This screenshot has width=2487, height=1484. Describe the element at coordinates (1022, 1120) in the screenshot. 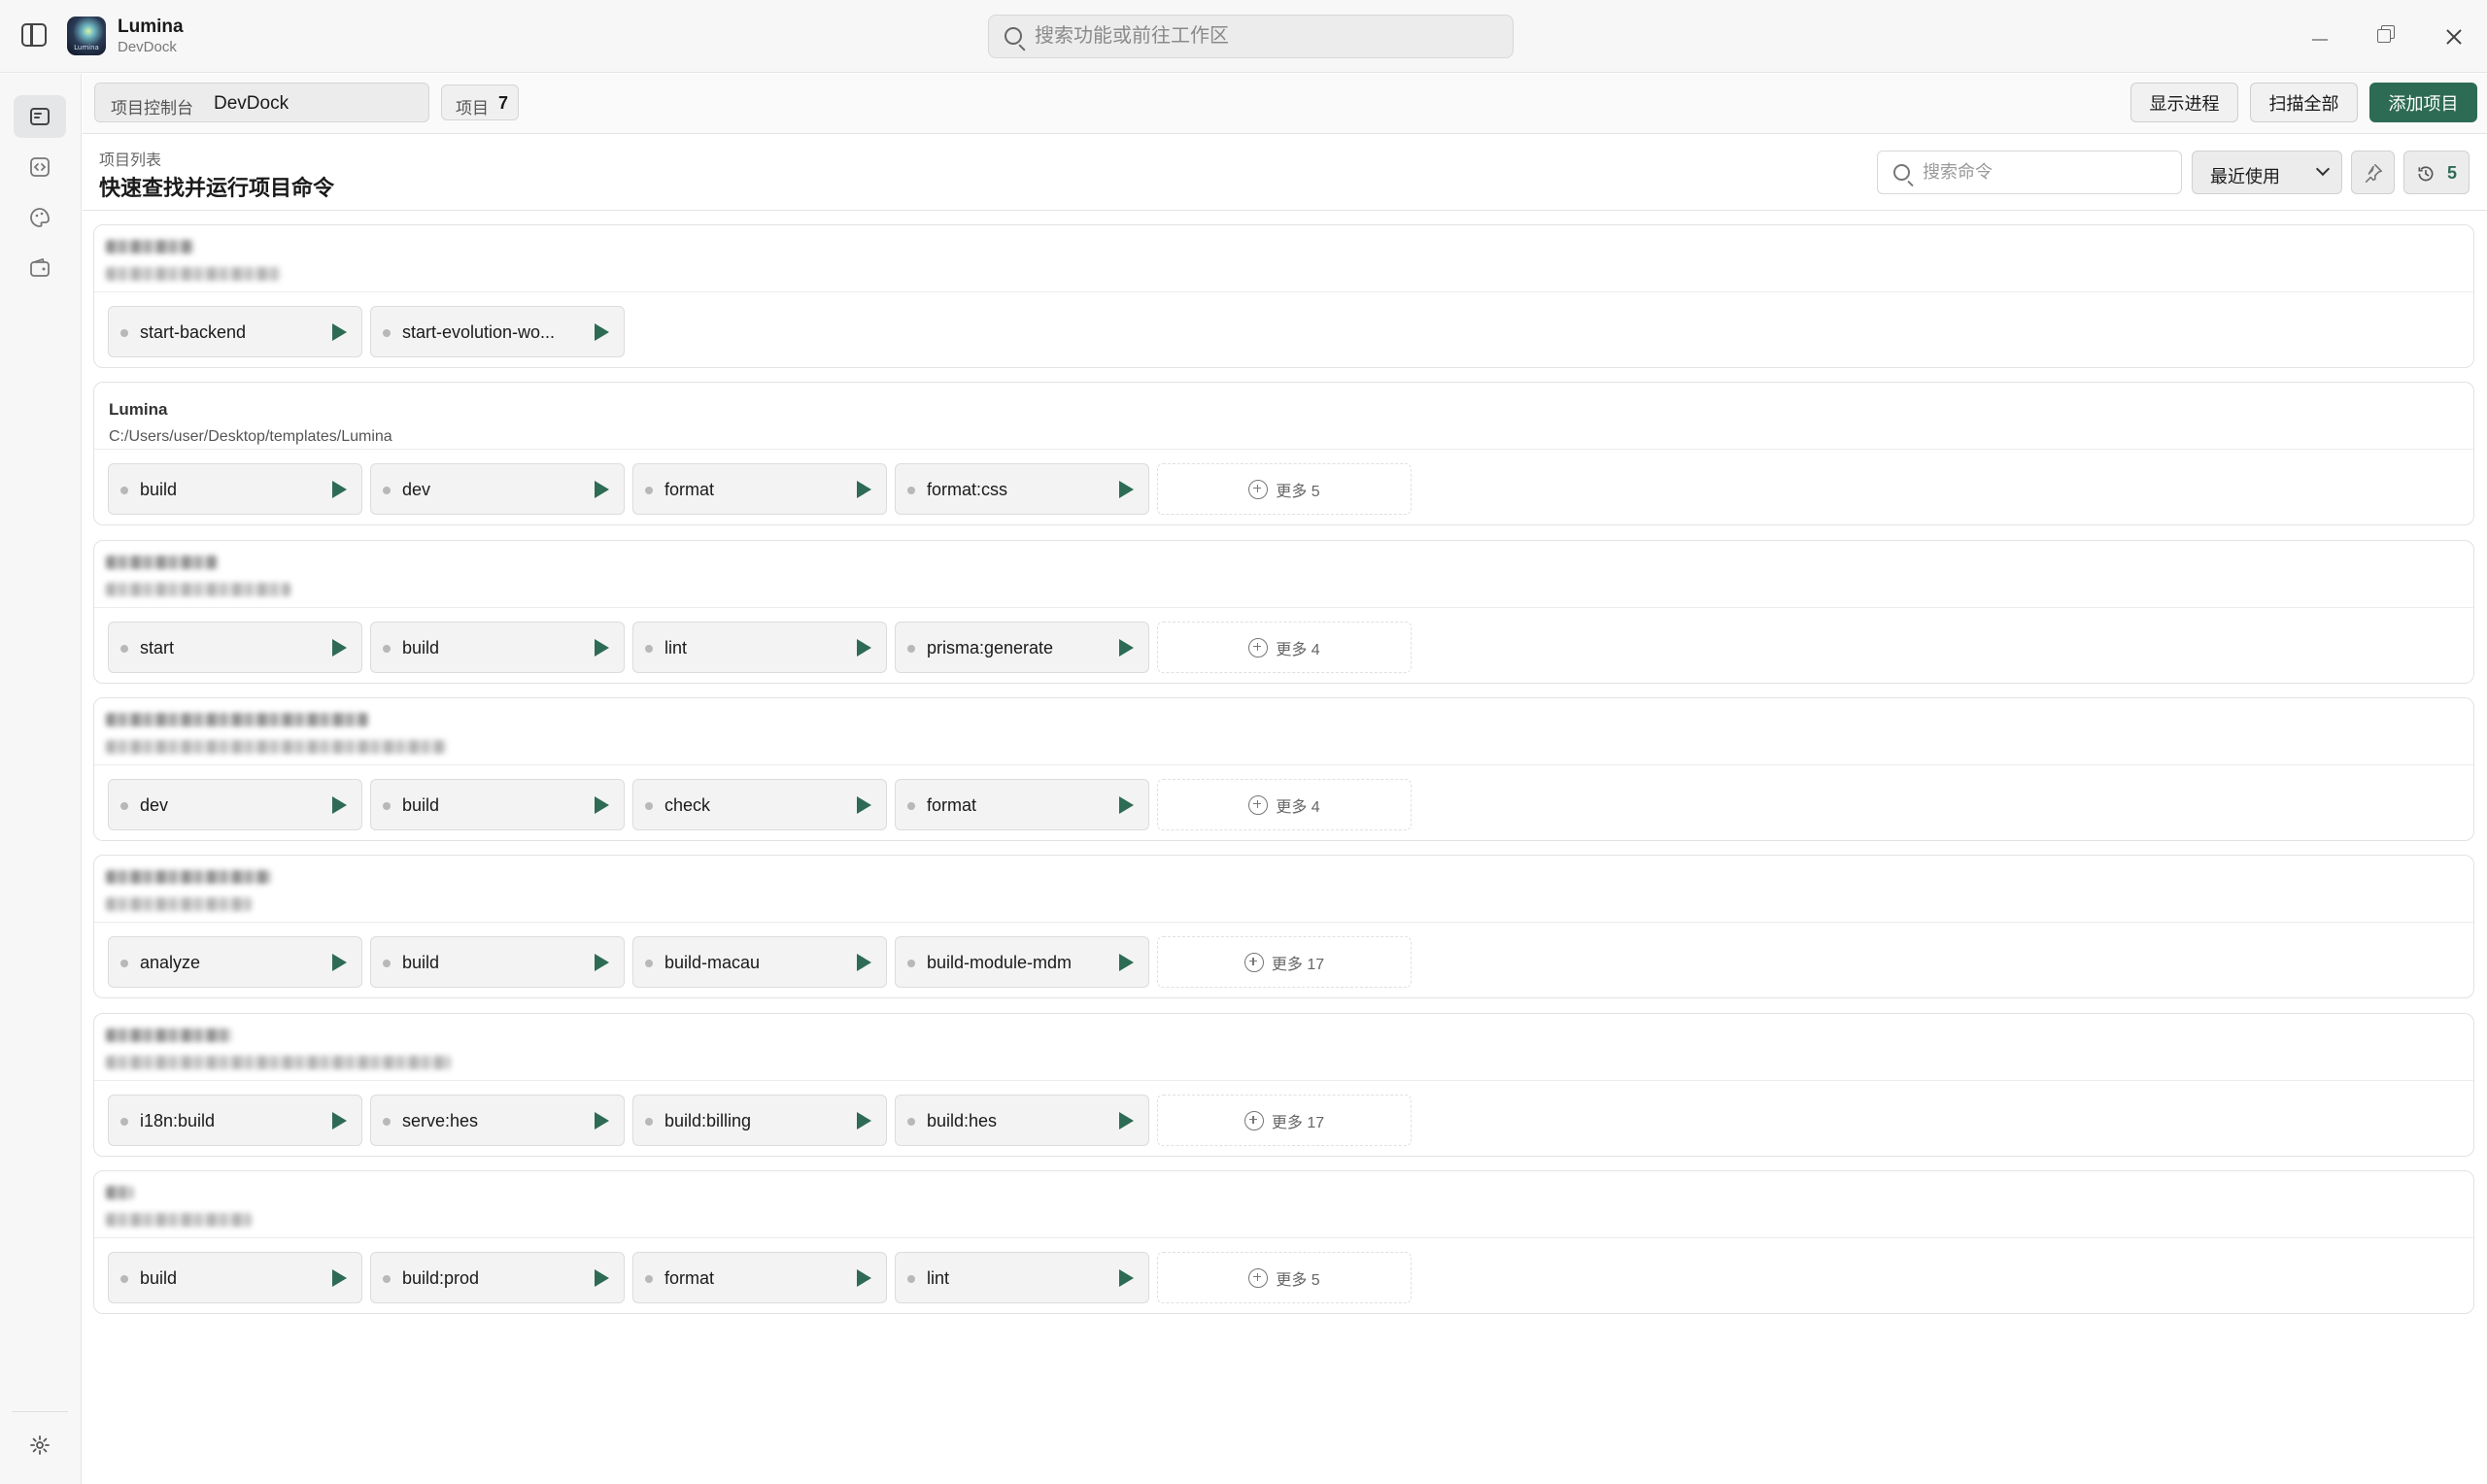

I see `command-button: build:hes` at that location.